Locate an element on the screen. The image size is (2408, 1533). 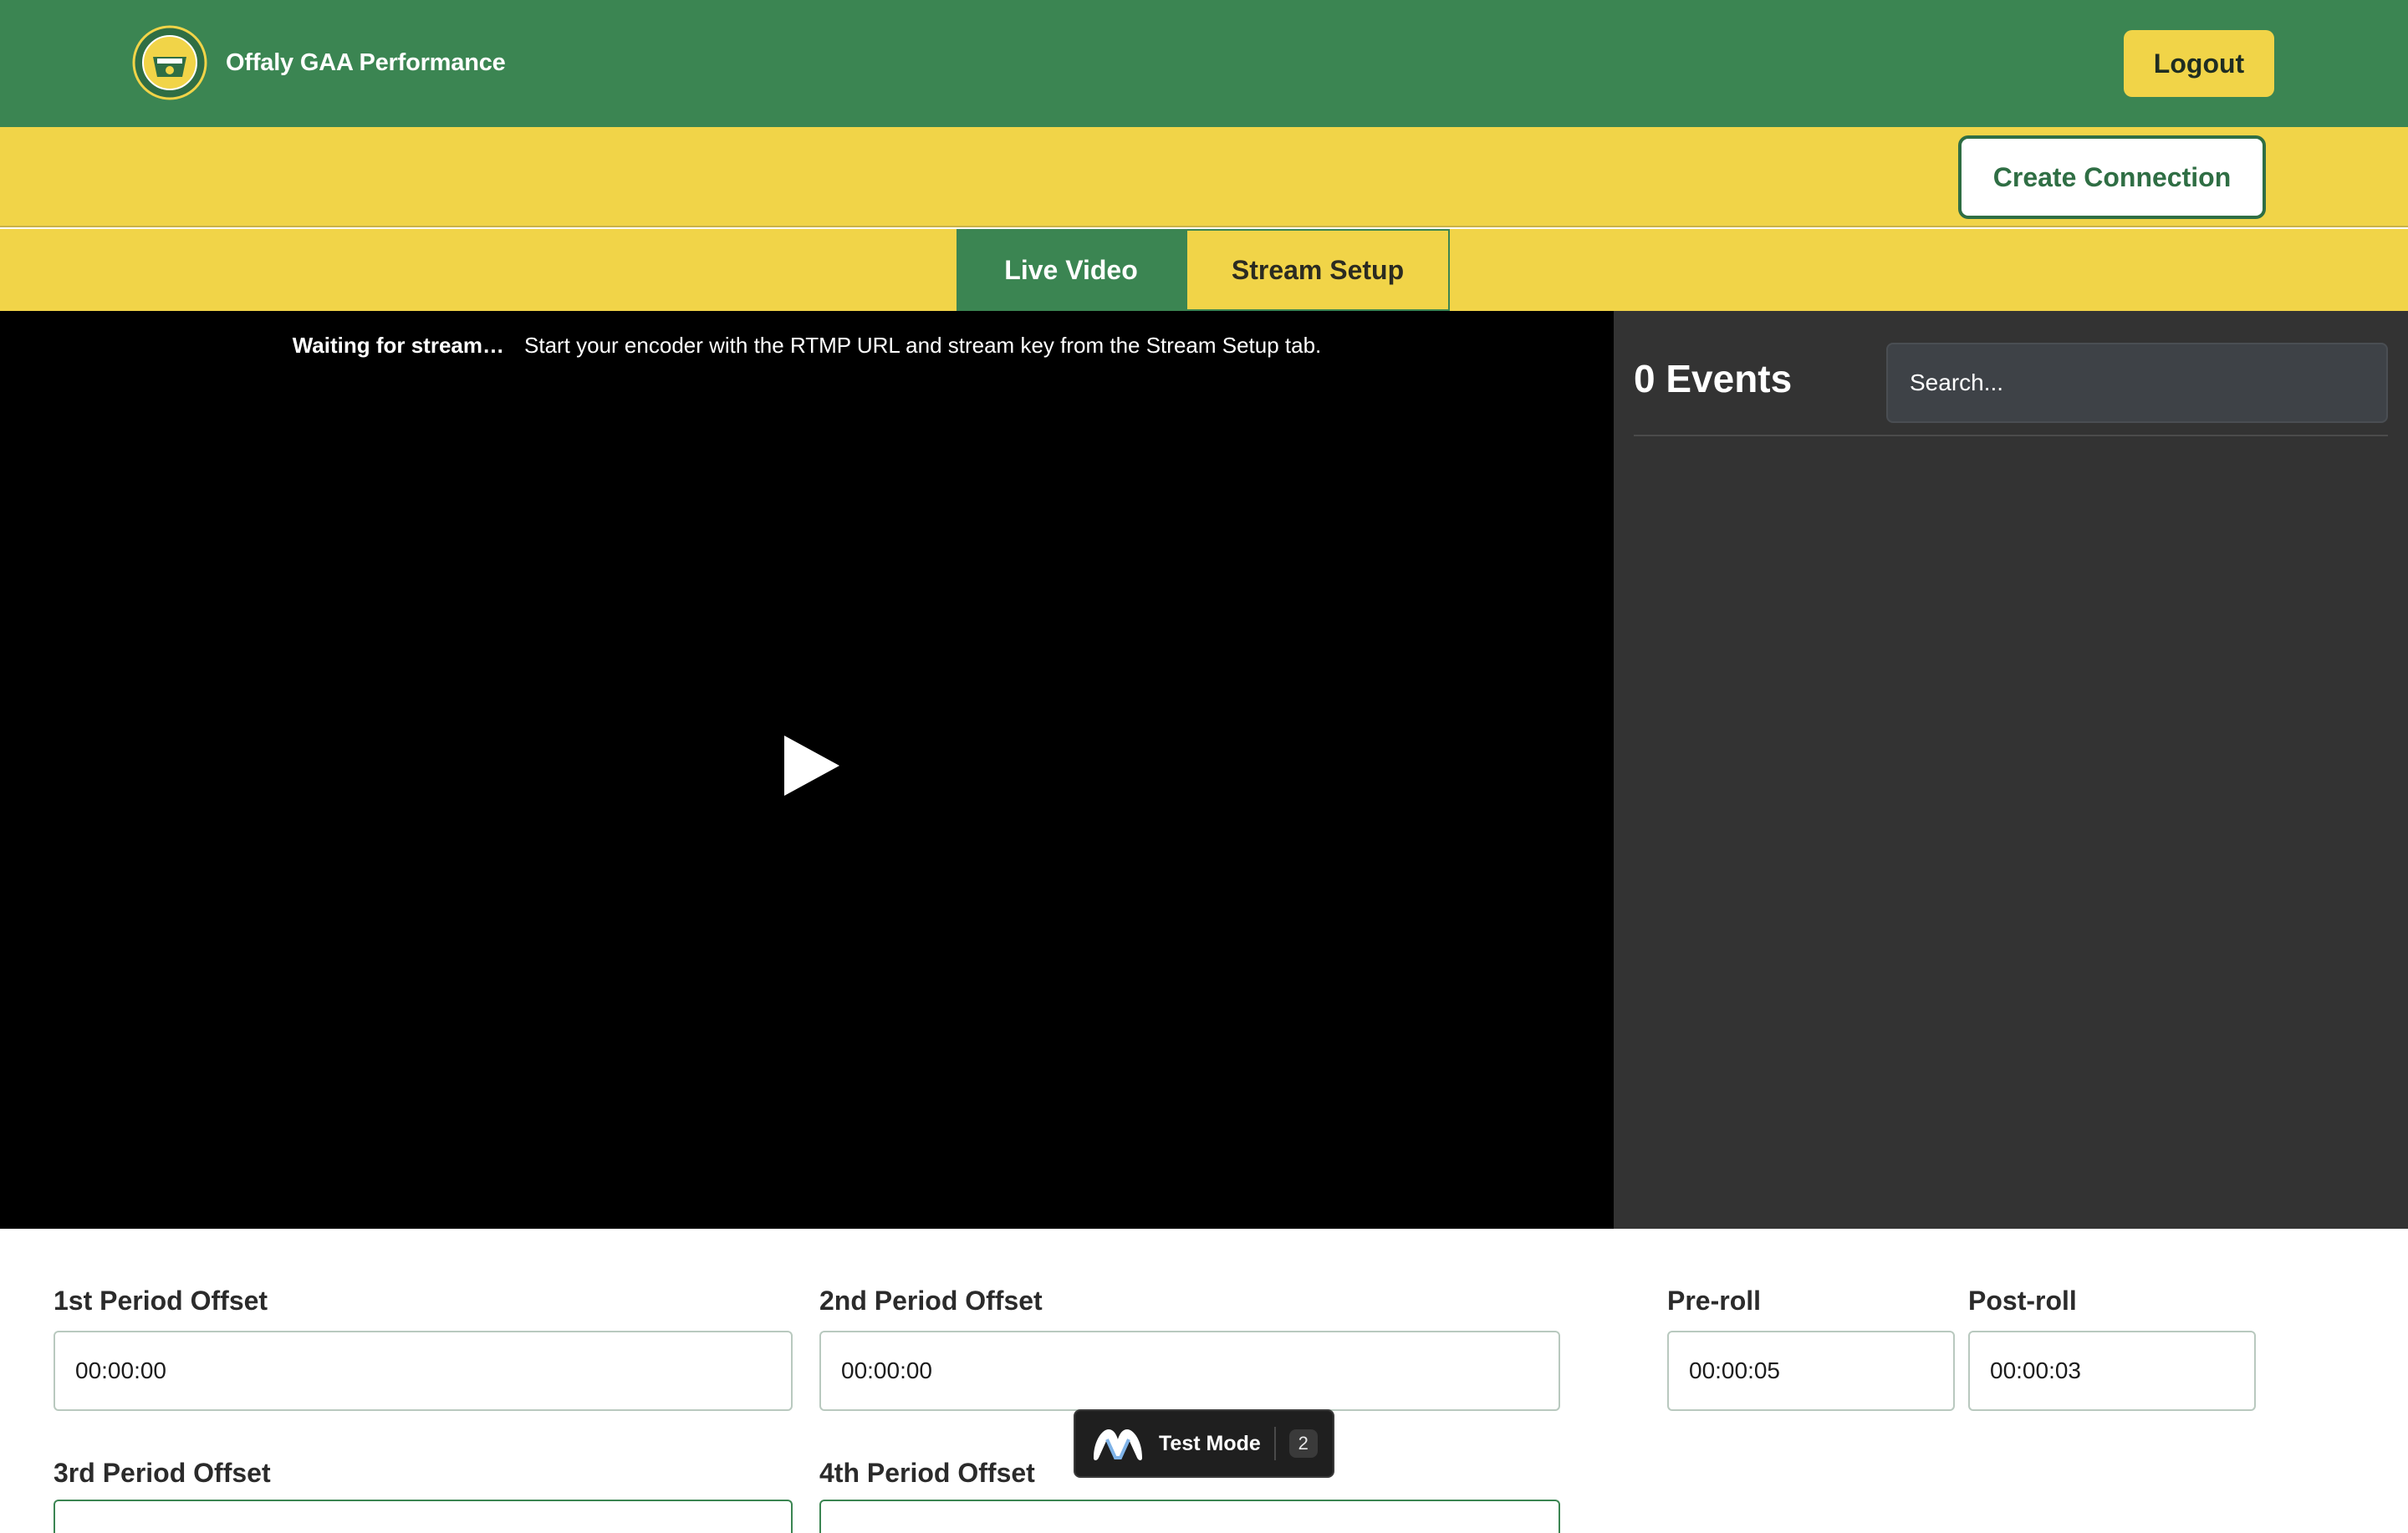
post-roll-input is located at coordinates (2112, 1371).